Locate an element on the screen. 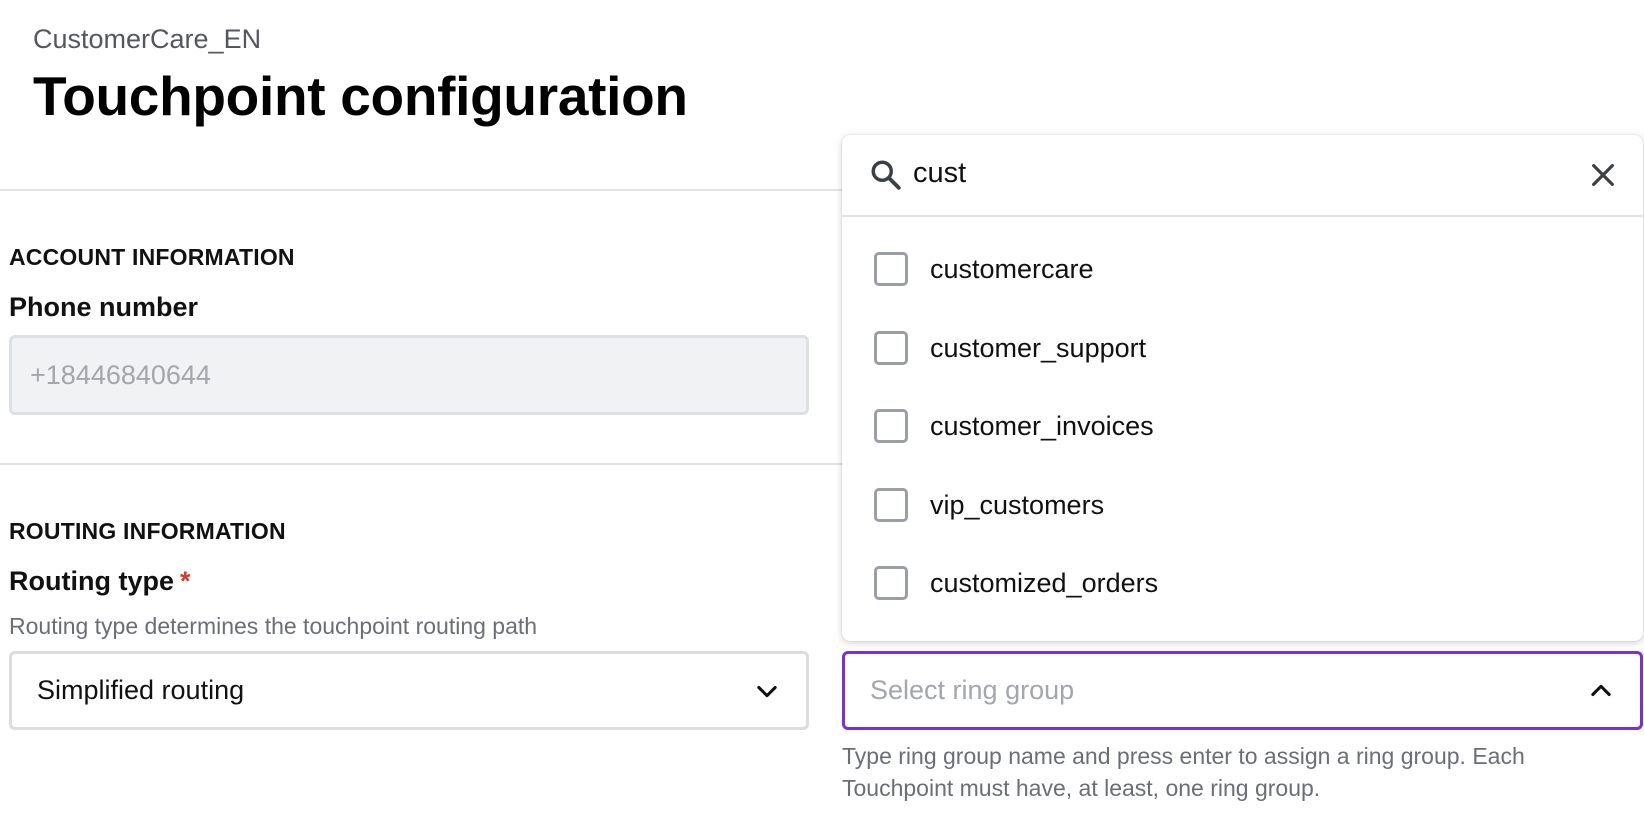 This screenshot has height=820, width=1644. phone-number-field: +18446840644 is located at coordinates (409, 375).